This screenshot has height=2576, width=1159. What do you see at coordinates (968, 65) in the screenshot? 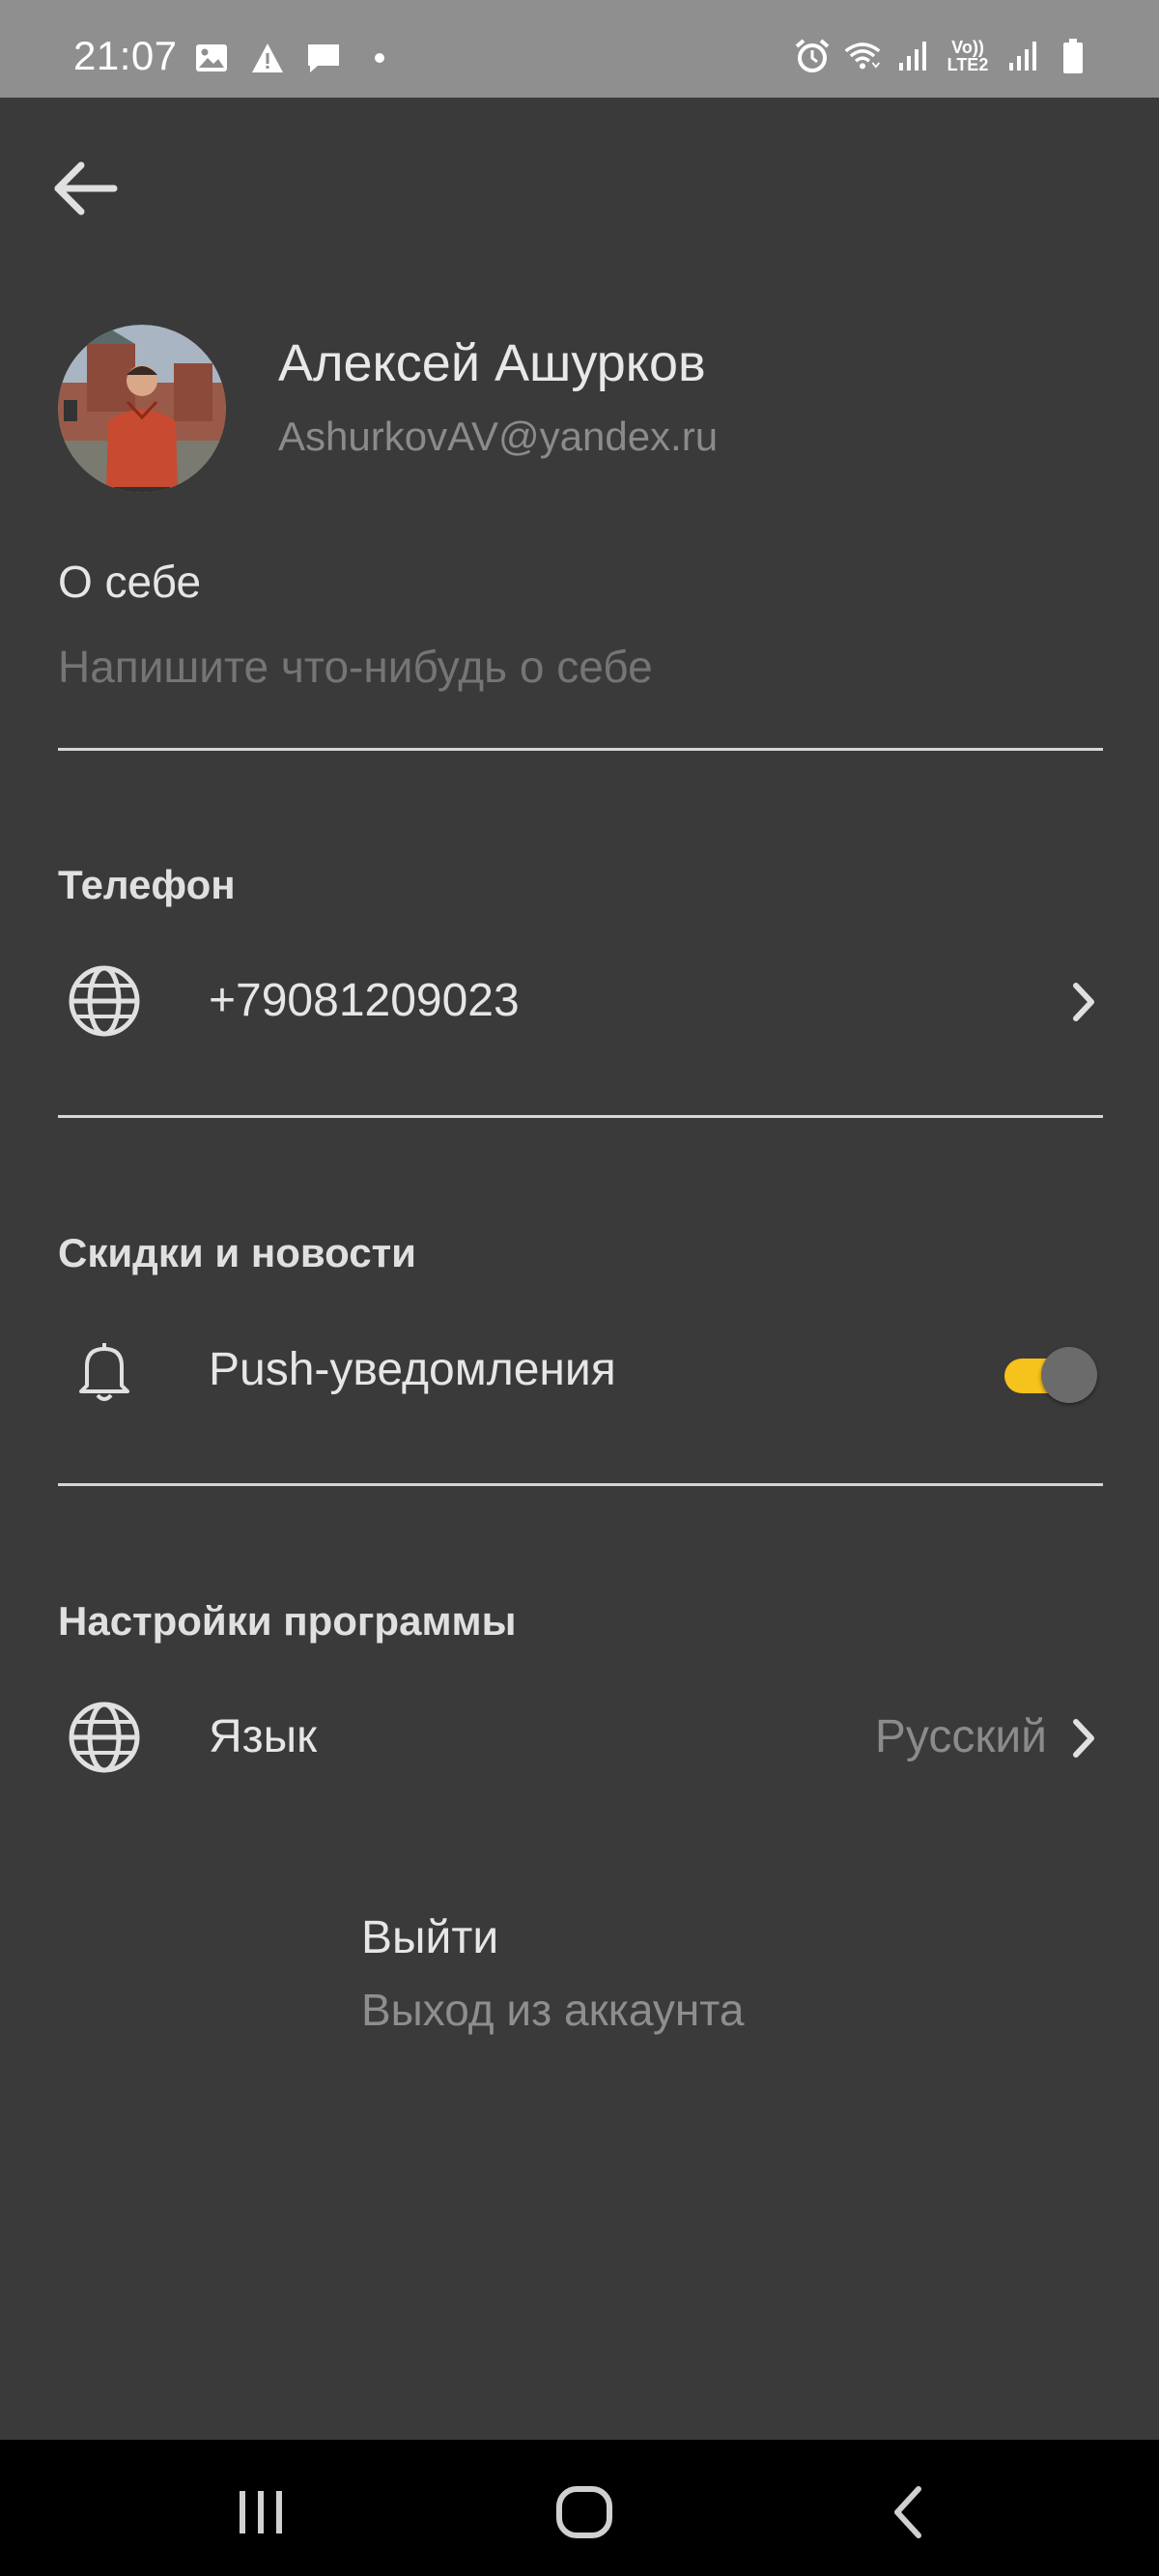
I see `lte2-label: LTE2` at bounding box center [968, 65].